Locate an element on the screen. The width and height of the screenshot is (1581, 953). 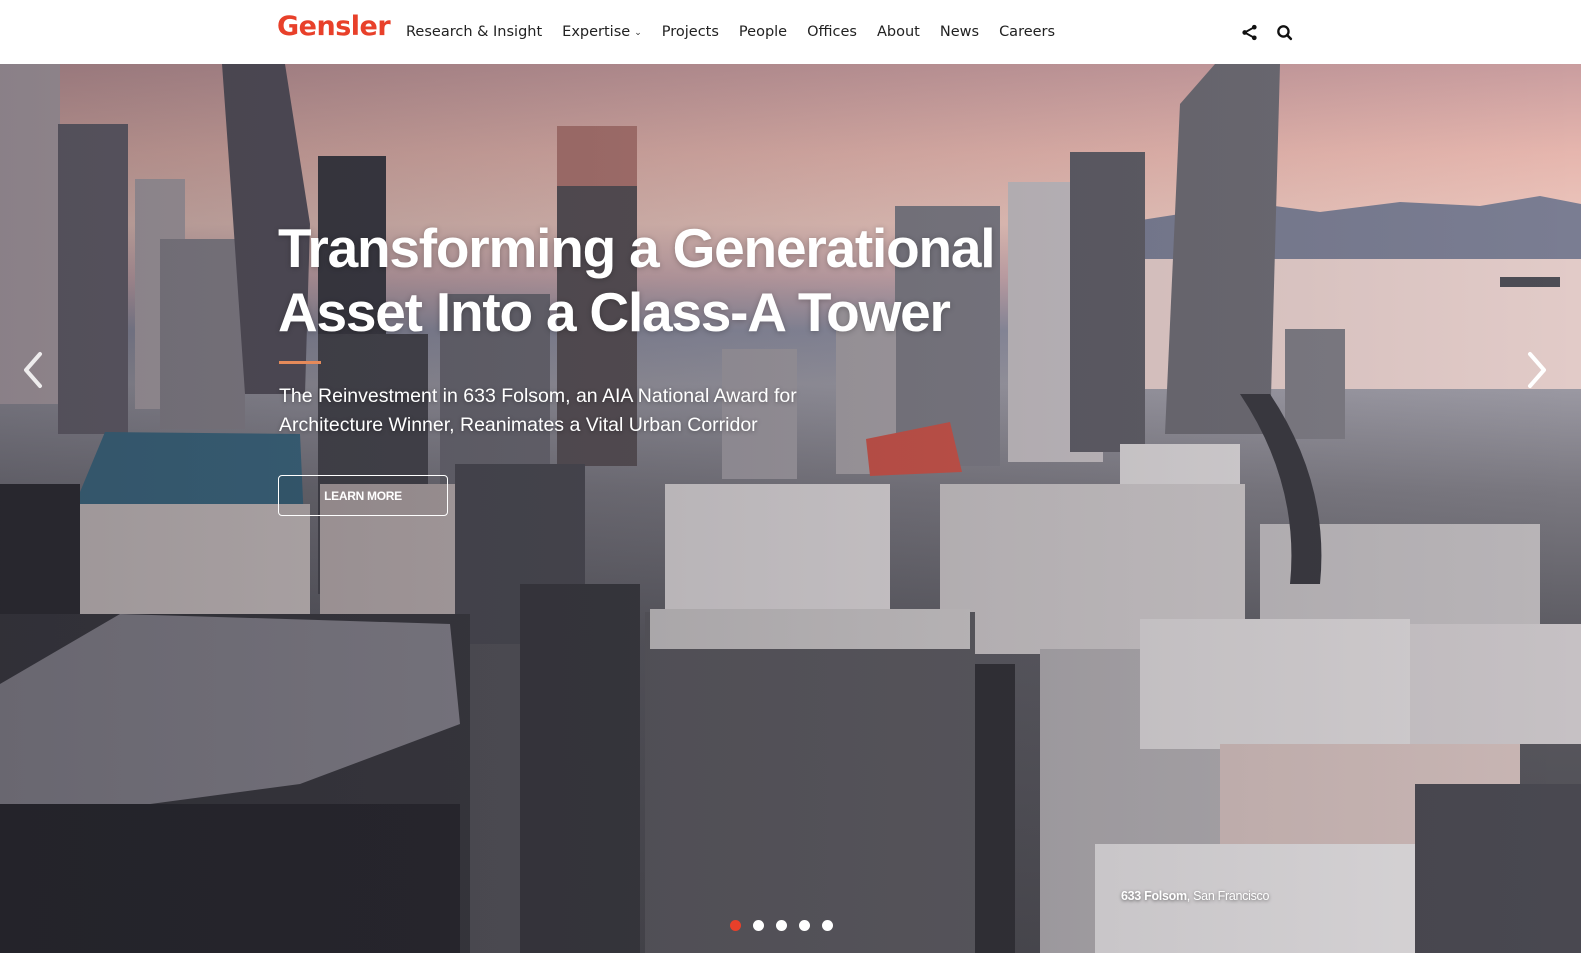
nav-label: About is located at coordinates (898, 32).